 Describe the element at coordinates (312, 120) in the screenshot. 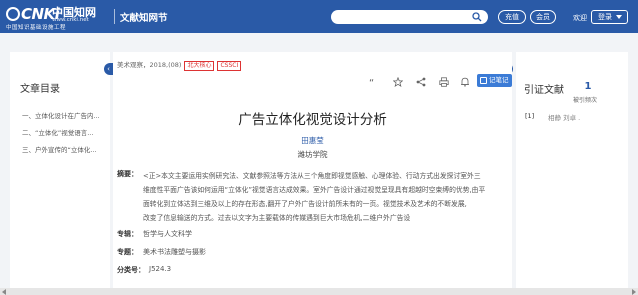

I see `article-title: 广告立体化视觉设计分析` at that location.